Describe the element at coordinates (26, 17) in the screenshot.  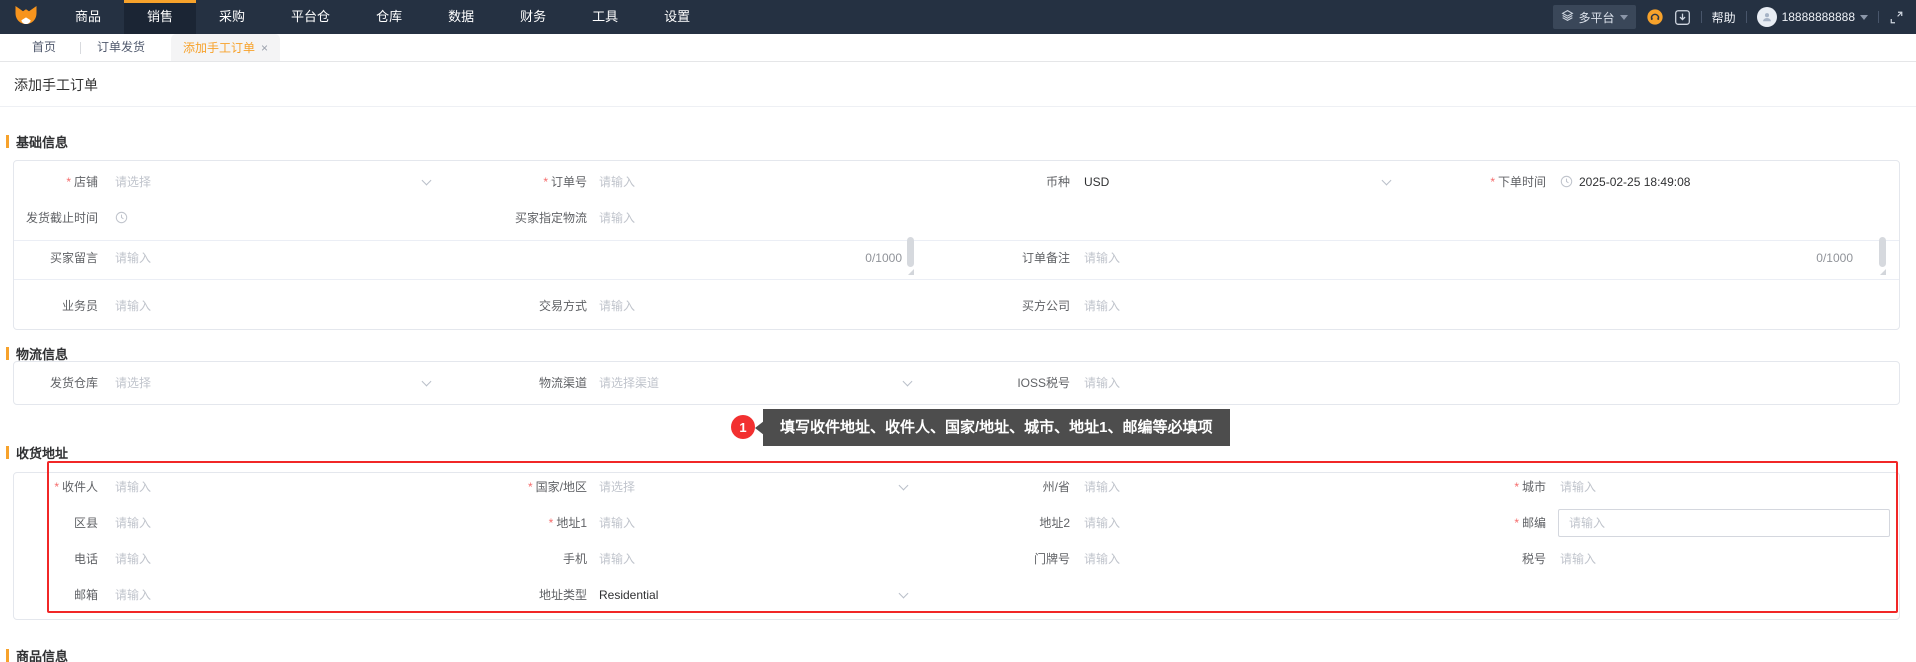
I see `brand-logo` at that location.